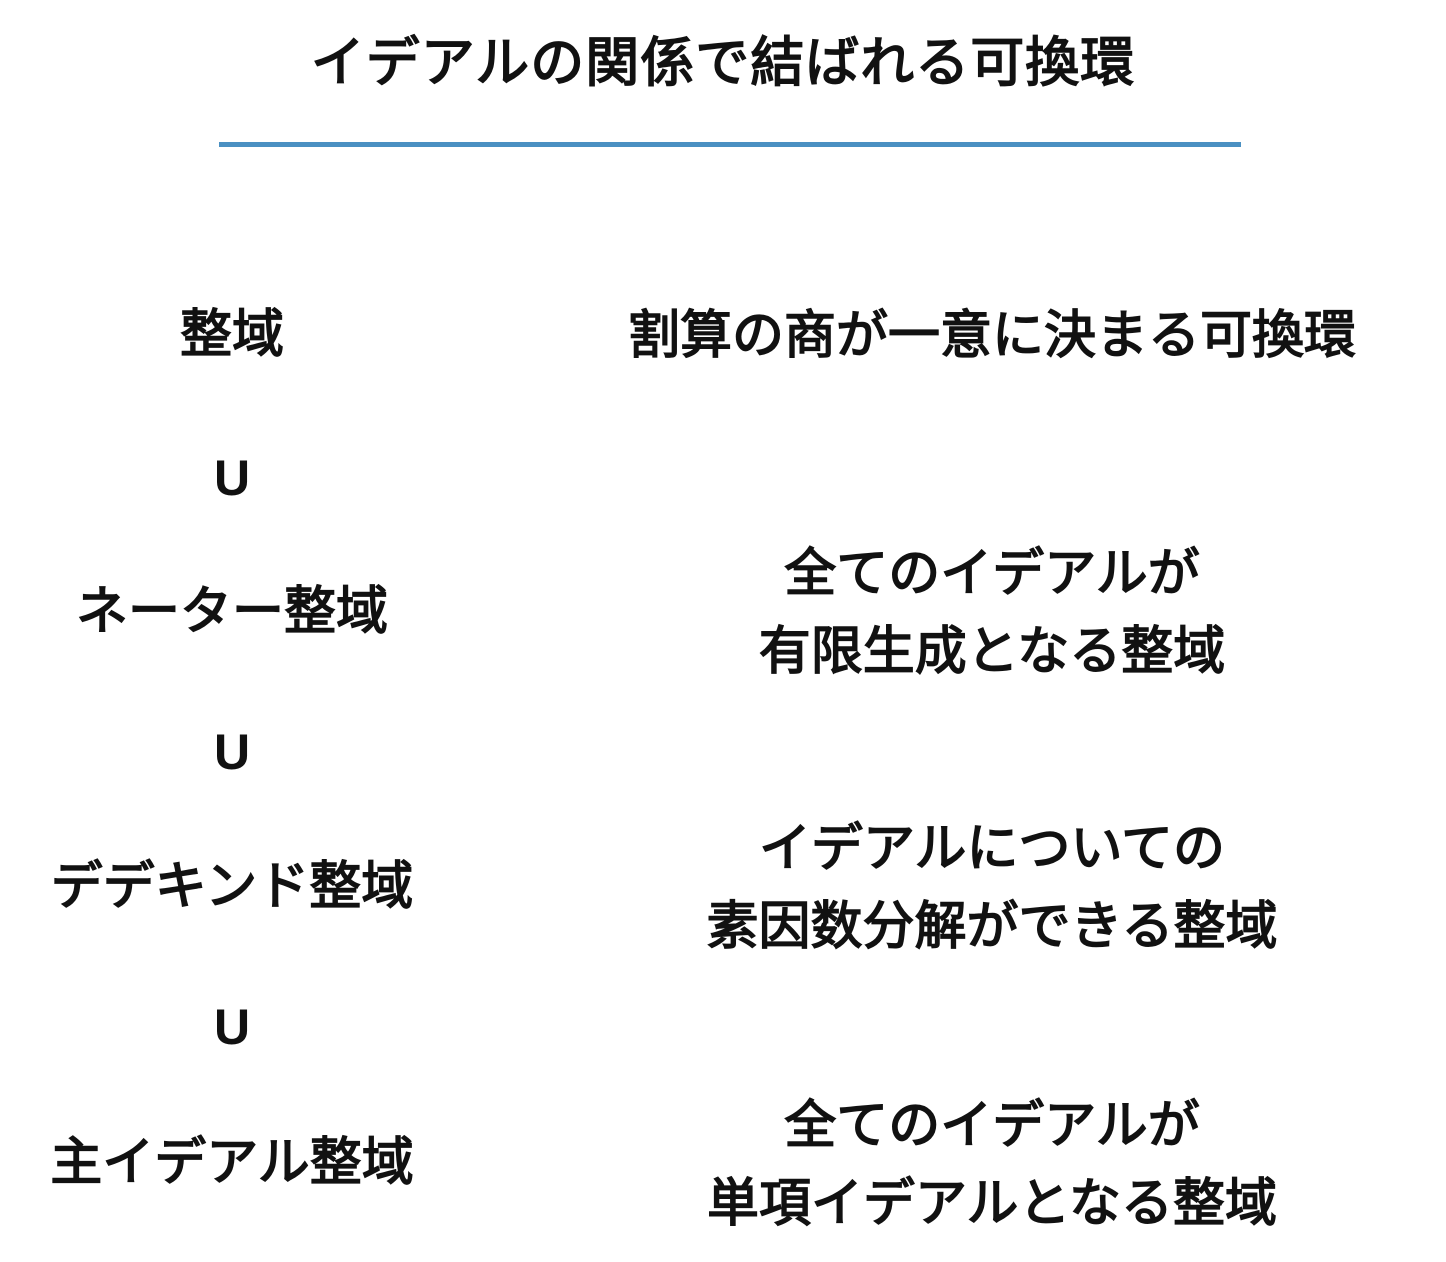 The height and width of the screenshot is (1262, 1446). What do you see at coordinates (231, 612) in the screenshot?
I see `term-noetherian-domain: ネーター整域` at bounding box center [231, 612].